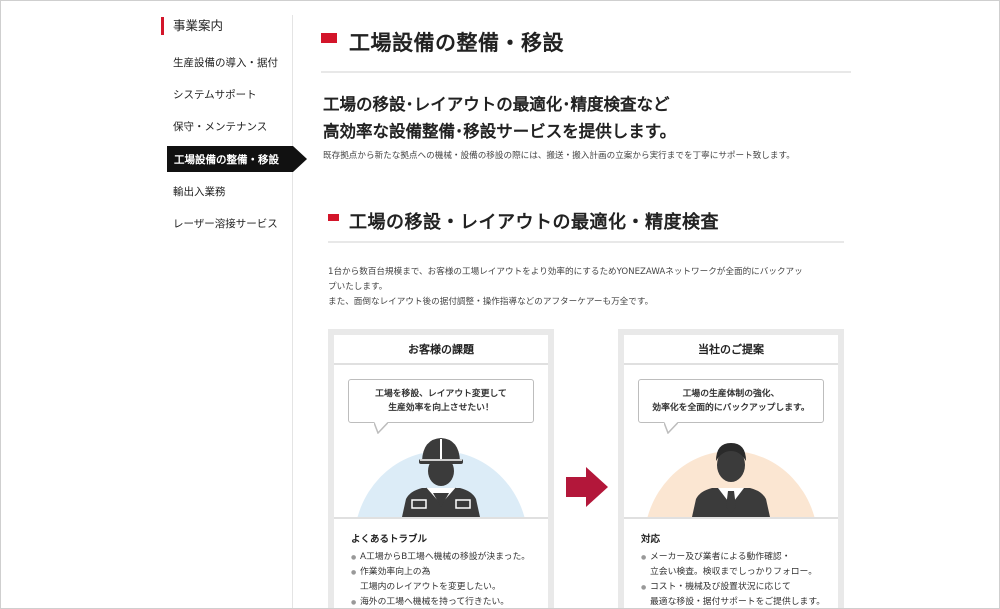 The image size is (1000, 609). I want to click on list-item-continuation: 最適な移設・据付サポートをご提供します。, so click(738, 602).